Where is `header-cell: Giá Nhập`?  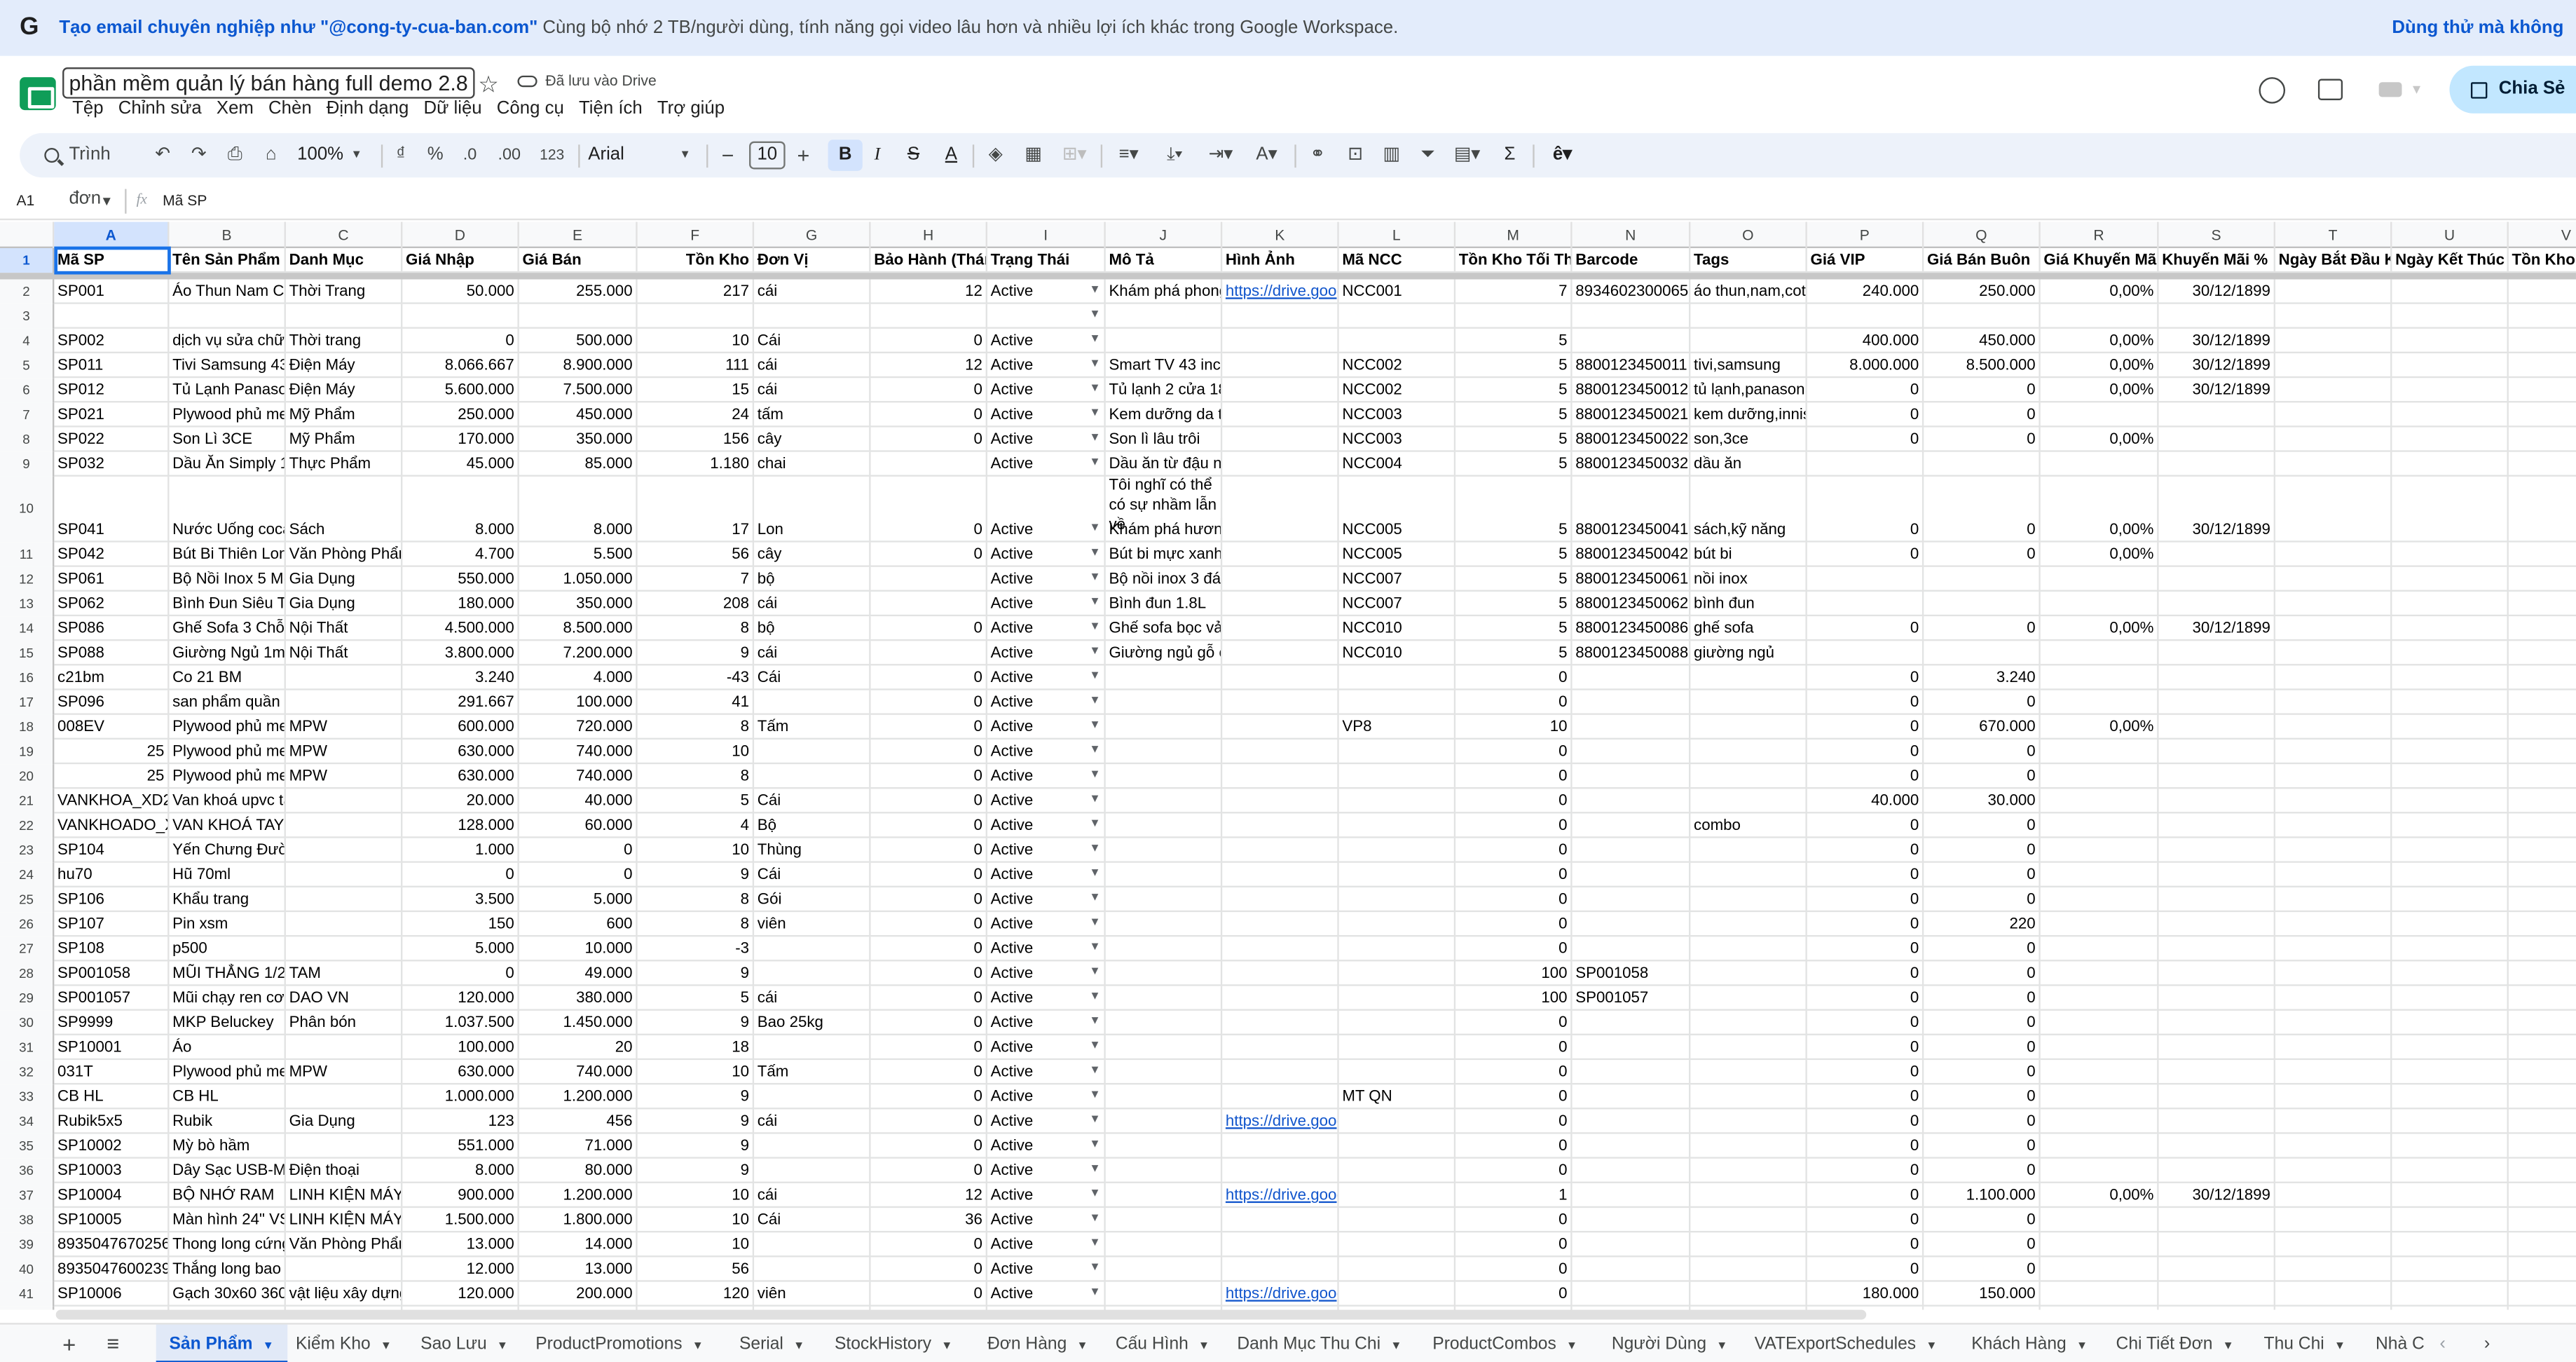
header-cell: Giá Nhập is located at coordinates (461, 261).